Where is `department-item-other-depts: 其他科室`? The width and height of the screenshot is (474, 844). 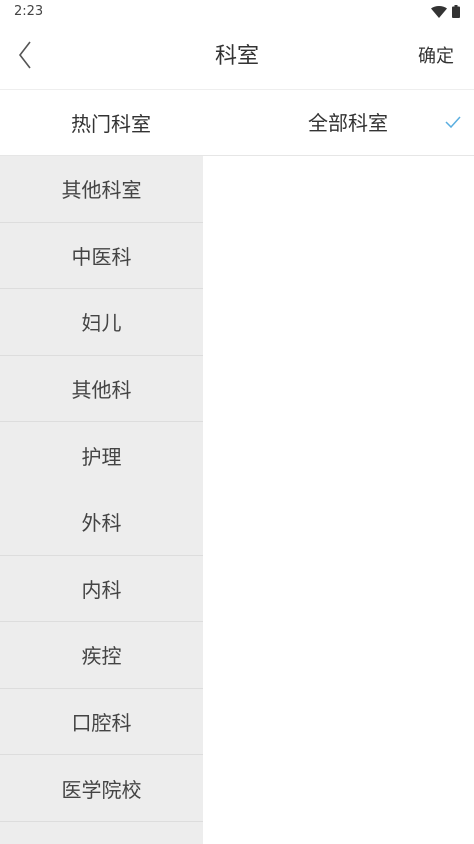
department-item-other-depts: 其他科室 is located at coordinates (101, 189).